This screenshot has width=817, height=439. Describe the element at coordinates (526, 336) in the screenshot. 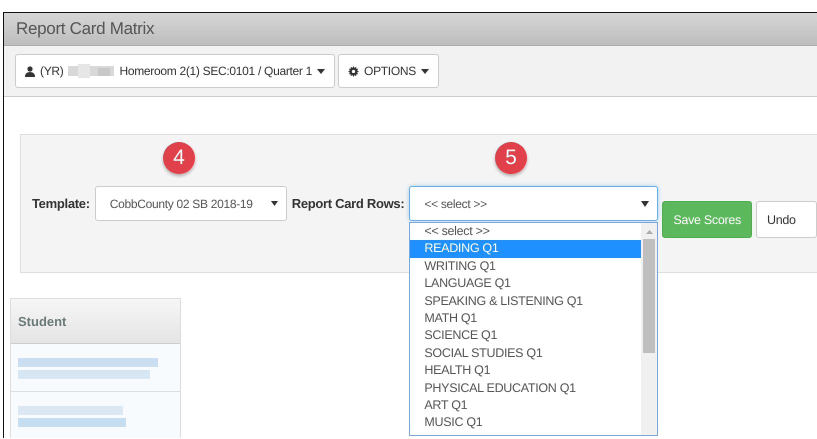

I see `dropdown-option: SCIENCE Q1` at that location.